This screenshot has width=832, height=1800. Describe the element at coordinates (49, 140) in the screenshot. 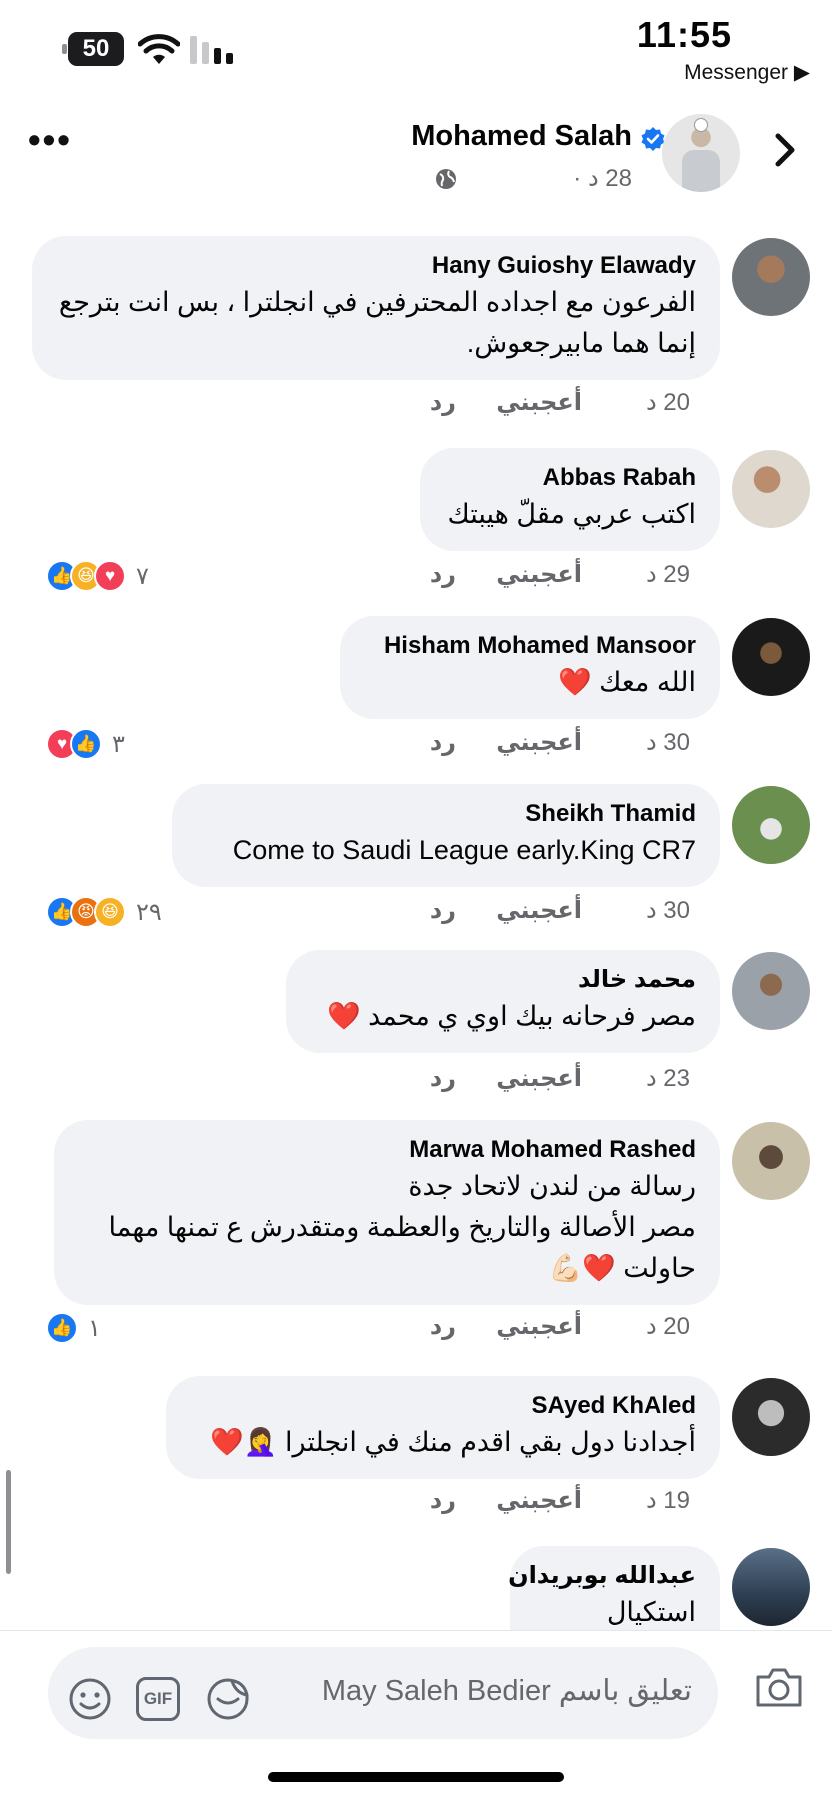

I see `more-options-icon: •••` at that location.